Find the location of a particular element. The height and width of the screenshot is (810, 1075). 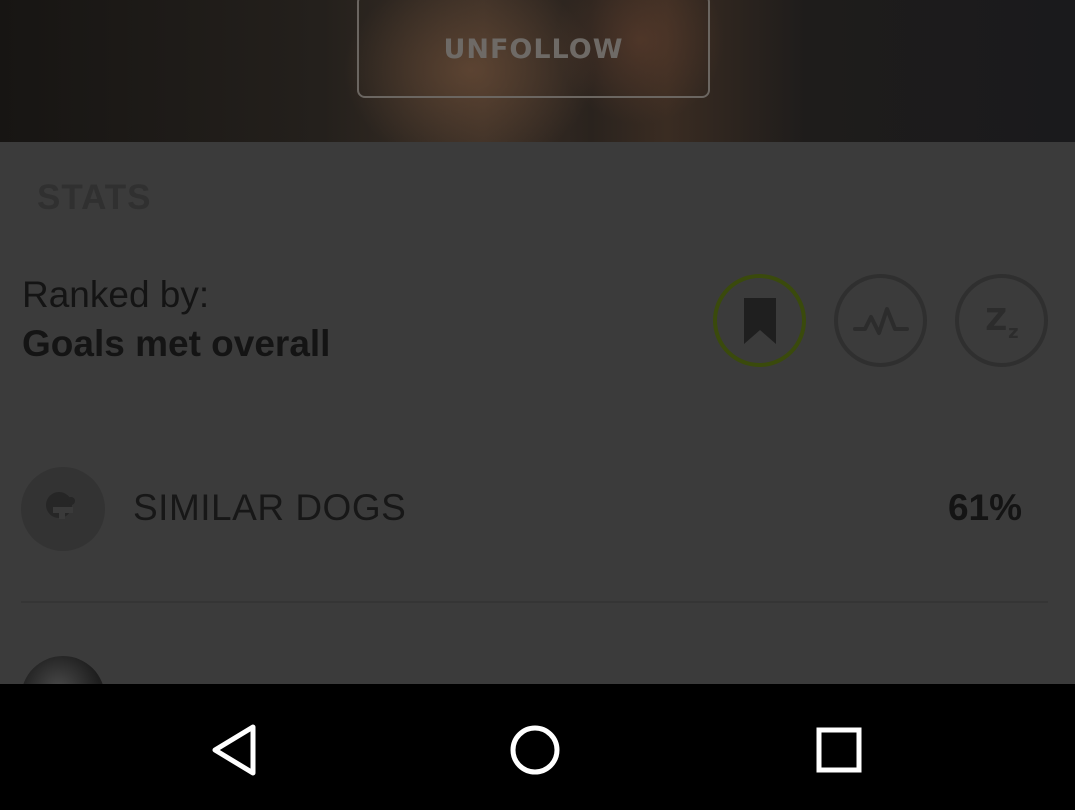

ranked-by-label: Ranked by: is located at coordinates (116, 294).